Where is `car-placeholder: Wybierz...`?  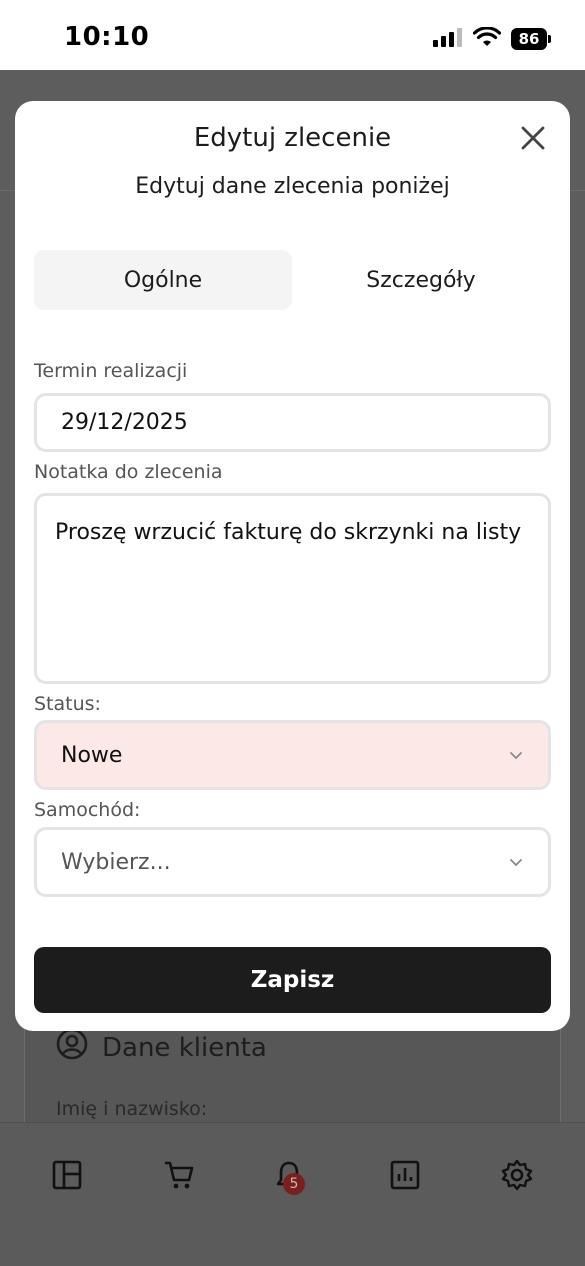
car-placeholder: Wybierz... is located at coordinates (116, 862).